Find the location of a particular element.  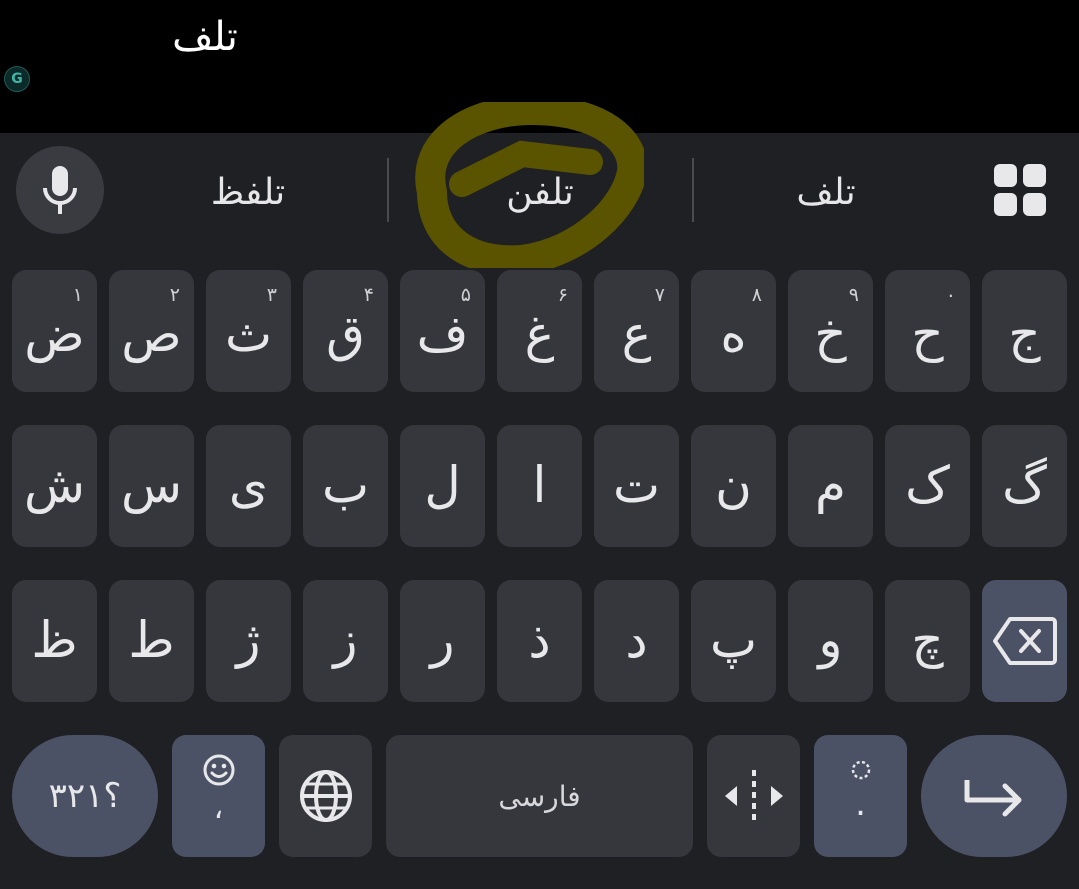

key-label: س is located at coordinates (151, 485).